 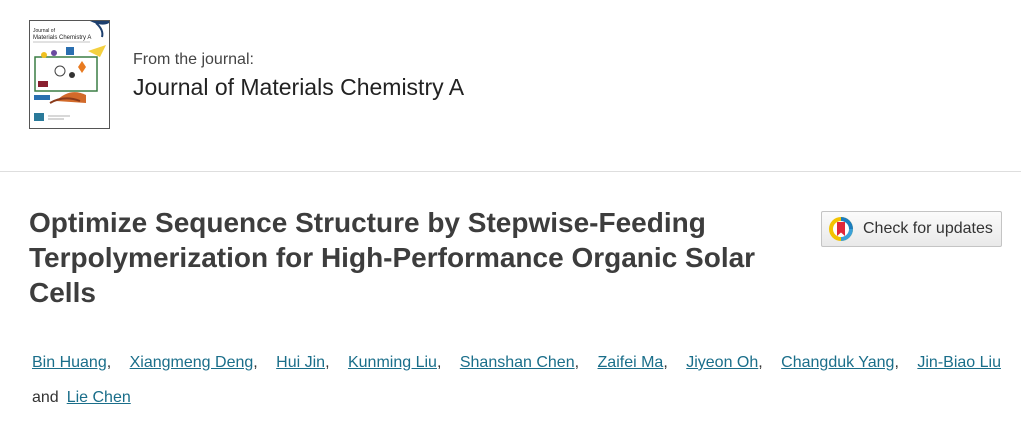 What do you see at coordinates (298, 87) in the screenshot?
I see `journal-name-link: Journal of Materials Chemistry A` at bounding box center [298, 87].